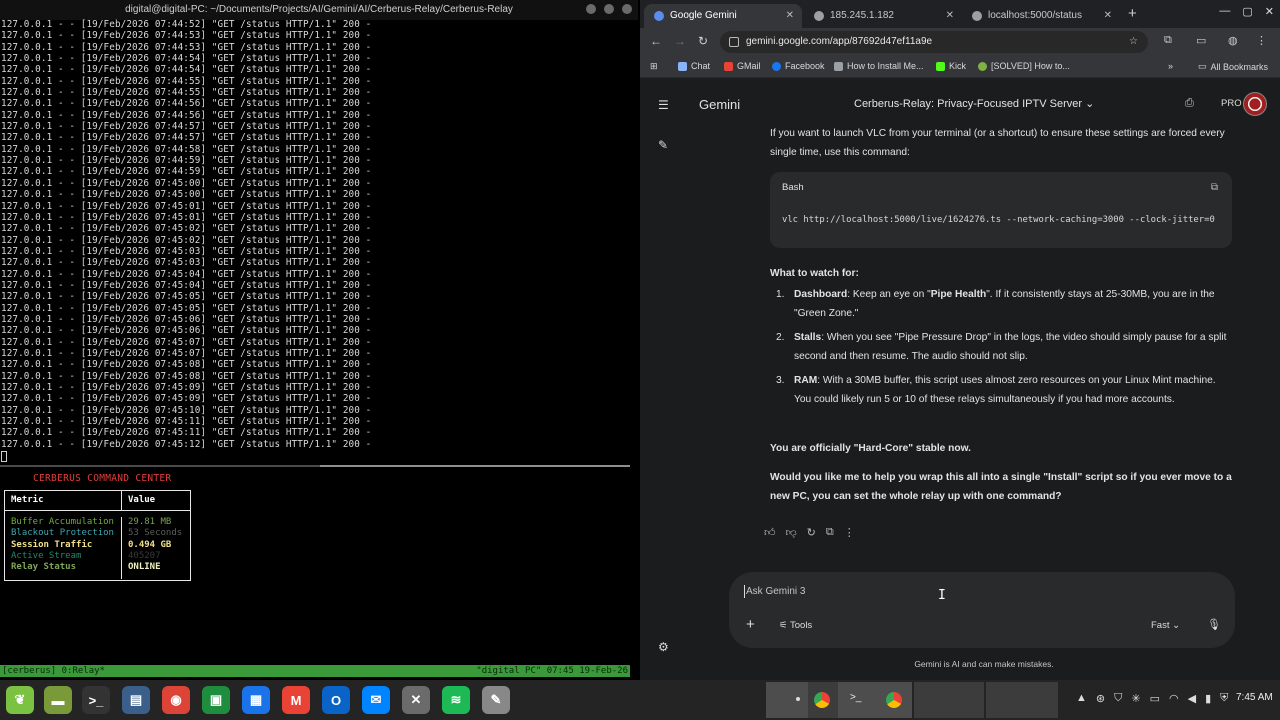  What do you see at coordinates (1255, 104) in the screenshot?
I see `avatar` at bounding box center [1255, 104].